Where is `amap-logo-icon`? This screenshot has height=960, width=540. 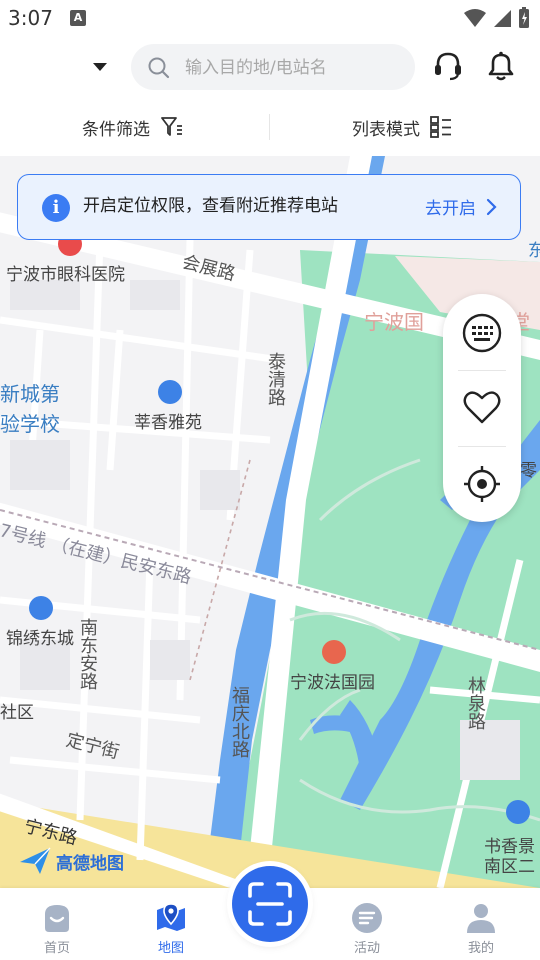 amap-logo-icon is located at coordinates (35, 860).